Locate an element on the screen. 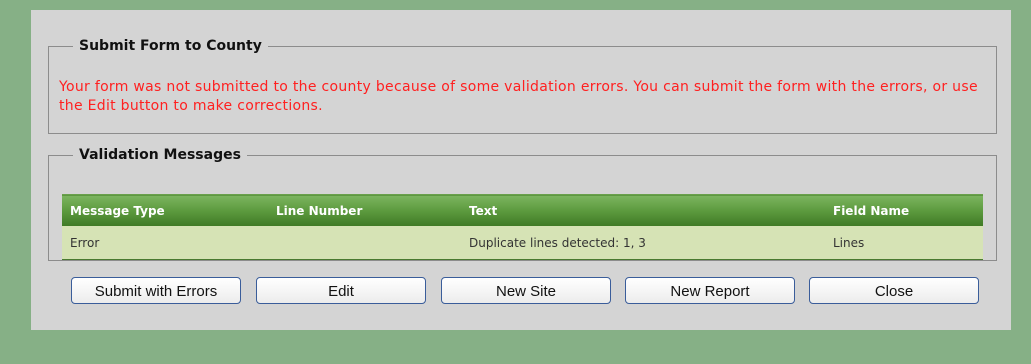 Image resolution: width=1031 pixels, height=364 pixels. cell-line-number is located at coordinates (364, 243).